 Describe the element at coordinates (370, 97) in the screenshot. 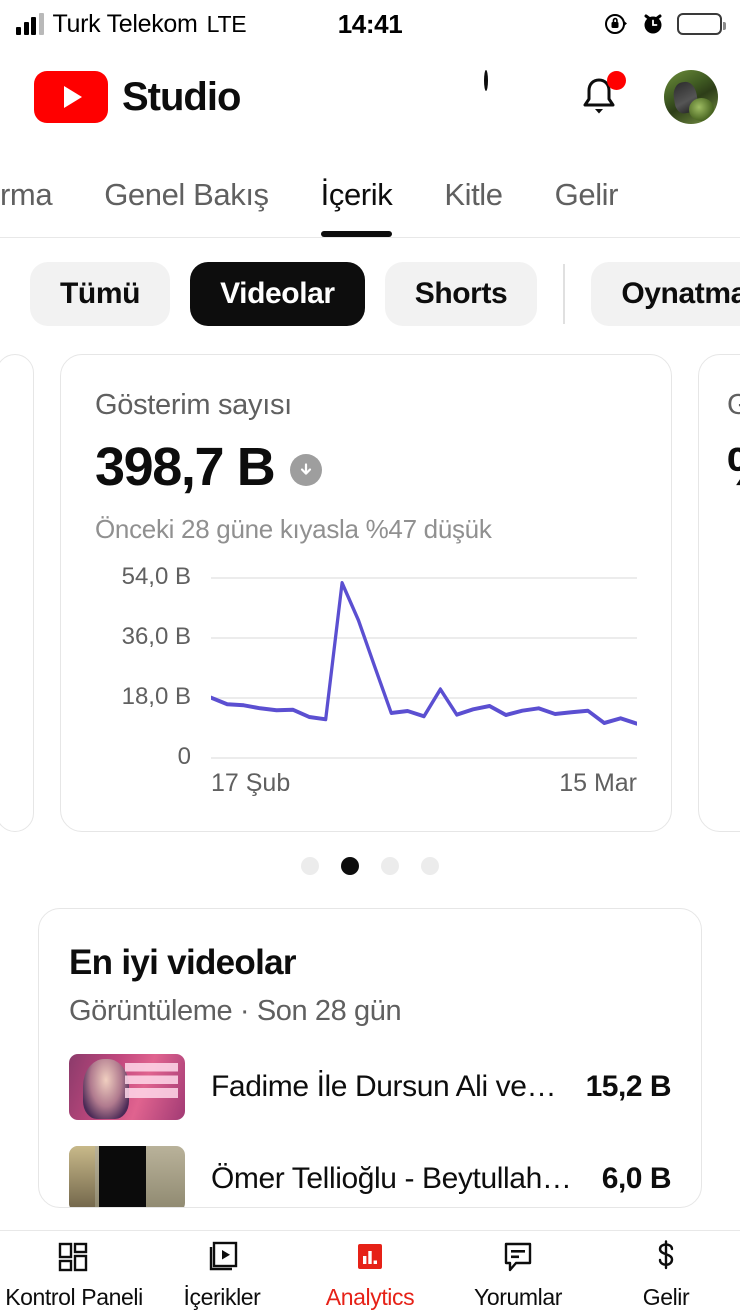

I see `app-header: Studio` at that location.